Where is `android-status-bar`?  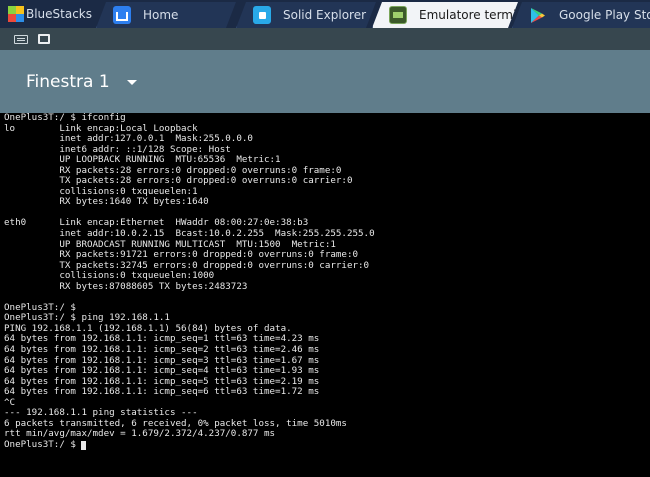 android-status-bar is located at coordinates (325, 39).